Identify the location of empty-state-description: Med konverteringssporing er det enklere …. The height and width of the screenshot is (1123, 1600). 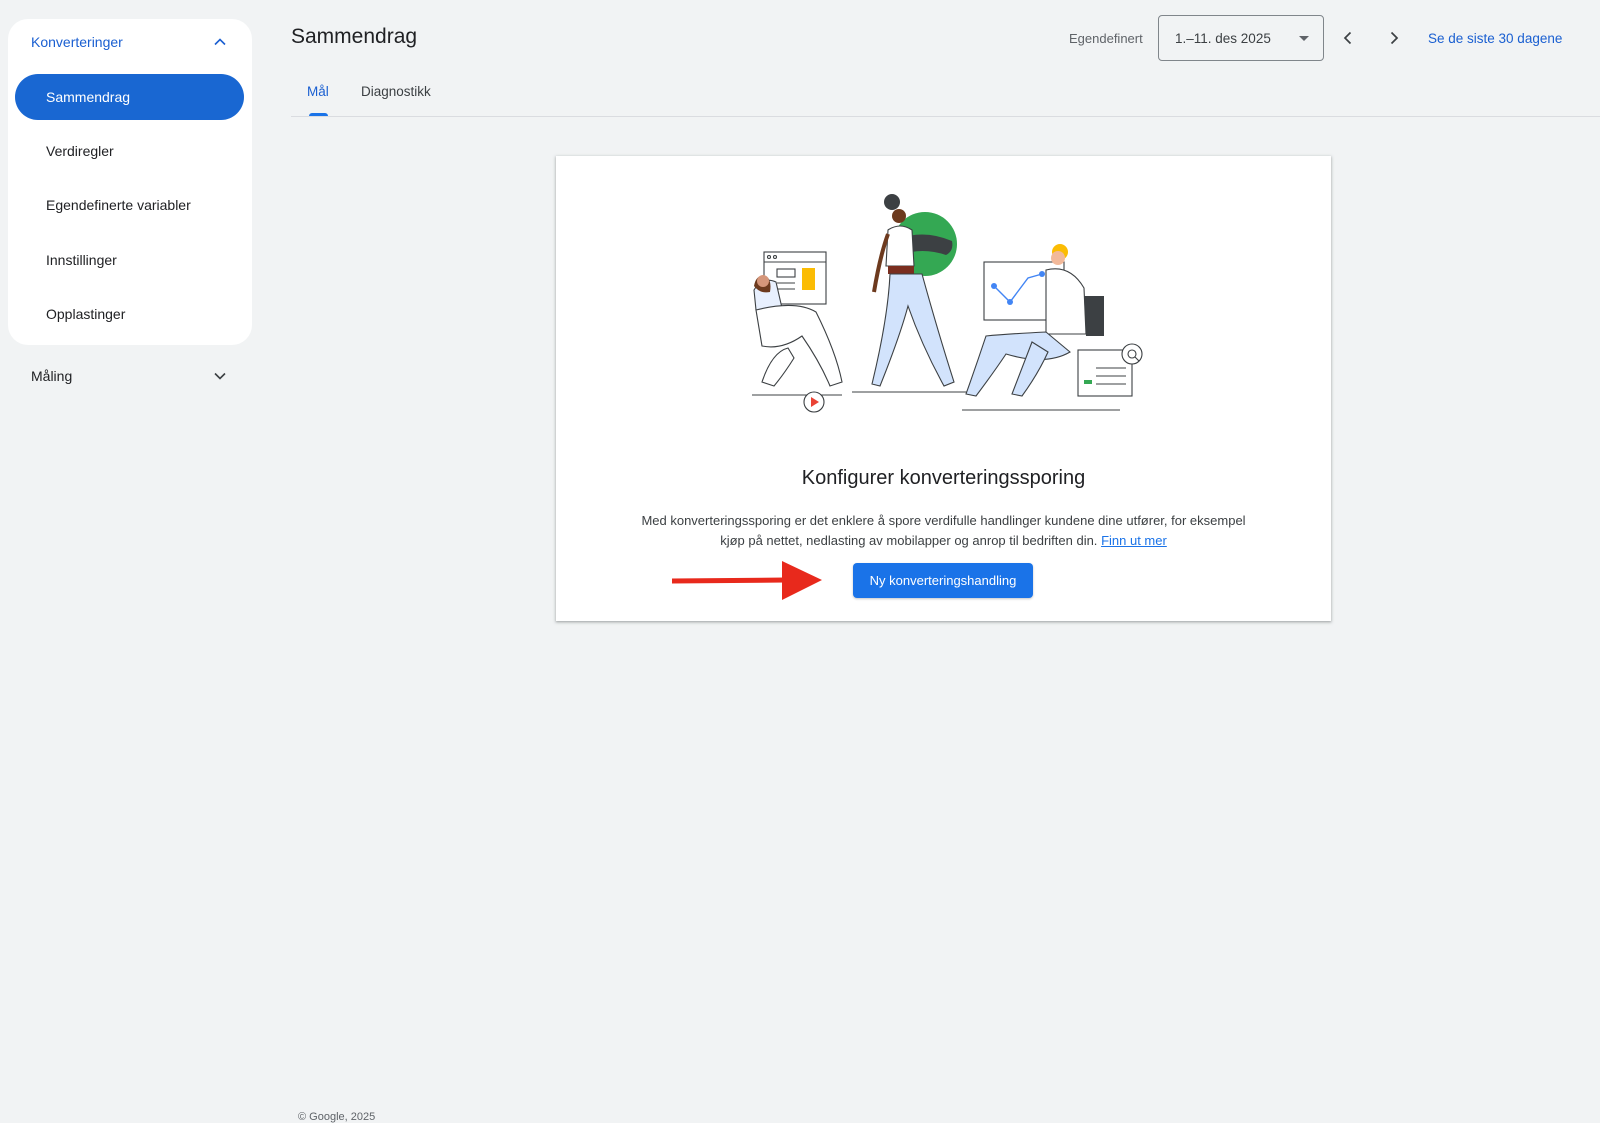
(943, 530).